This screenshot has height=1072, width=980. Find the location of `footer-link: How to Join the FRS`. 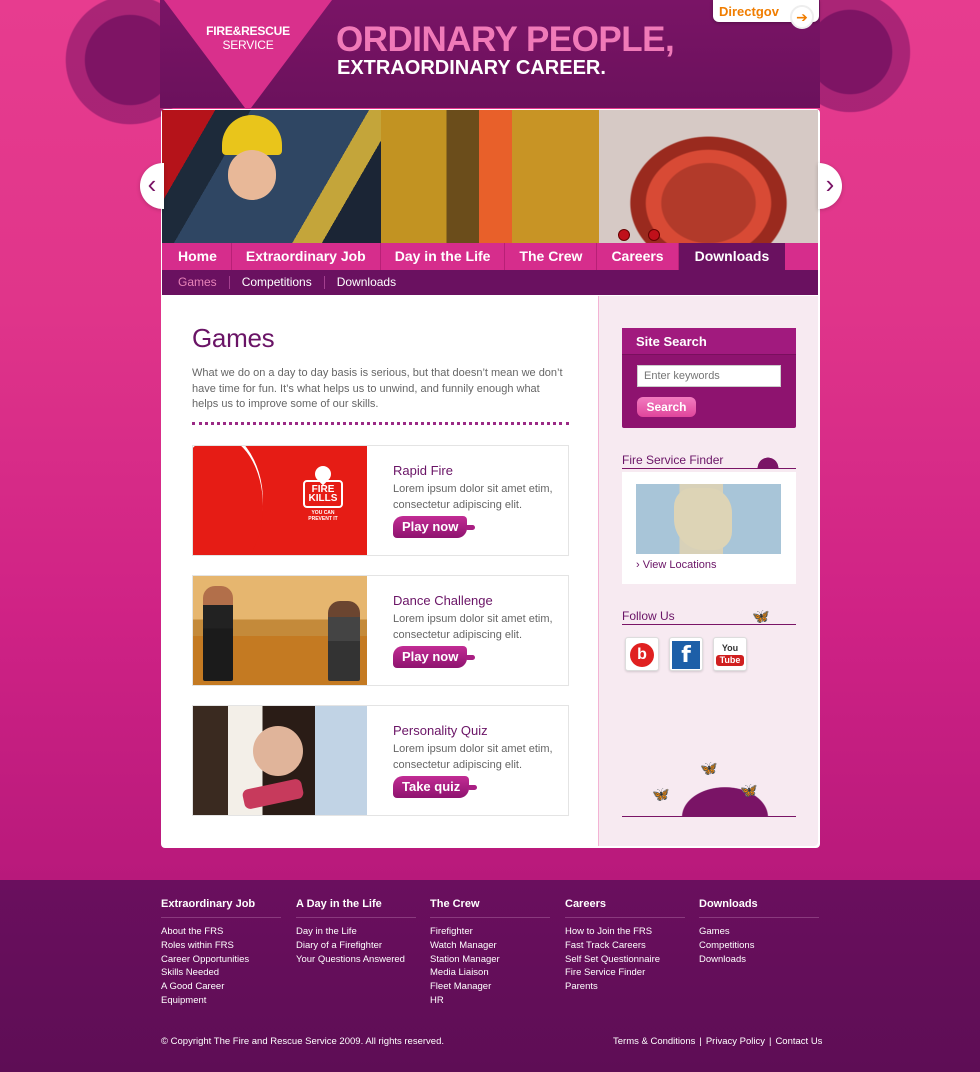

footer-link: How to Join the FRS is located at coordinates (625, 932).